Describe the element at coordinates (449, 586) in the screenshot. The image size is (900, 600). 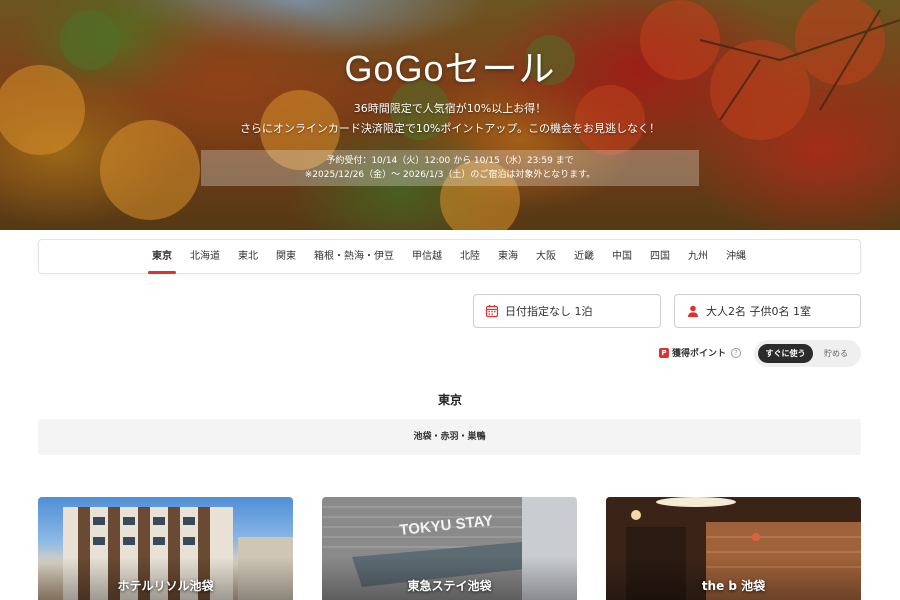
I see `hotel-name: 東急ステイ池袋` at that location.